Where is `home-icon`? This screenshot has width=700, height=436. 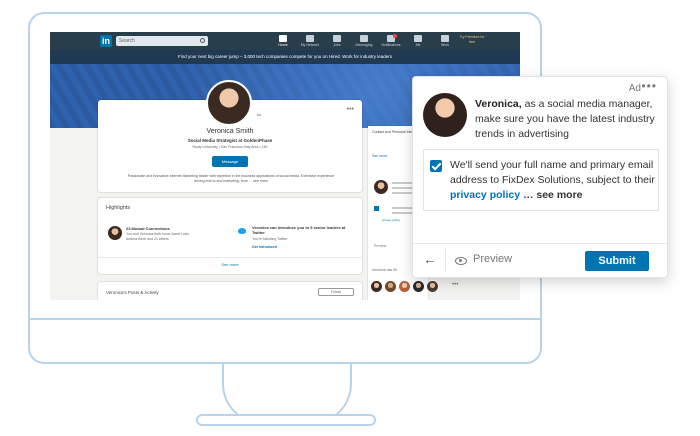 home-icon is located at coordinates (283, 38).